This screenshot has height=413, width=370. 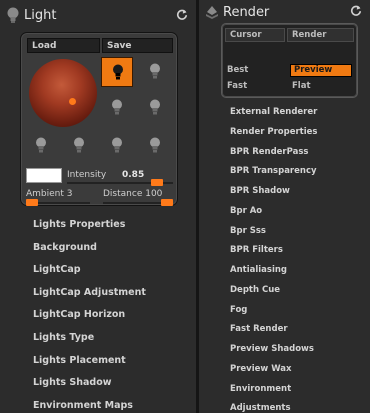 What do you see at coordinates (255, 35) in the screenshot?
I see `cursor-button: Cursor` at bounding box center [255, 35].